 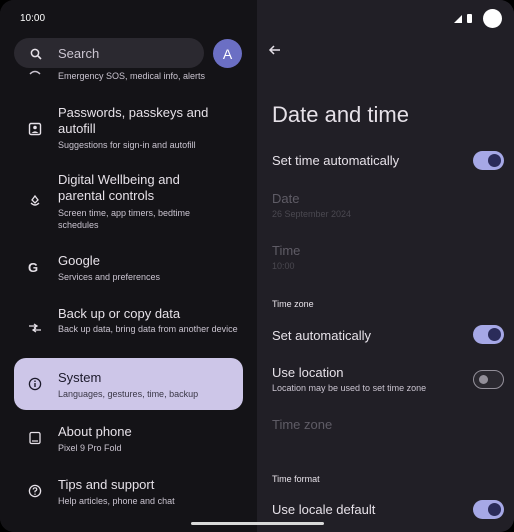 What do you see at coordinates (35, 327) in the screenshot?
I see `sync-arrows-icon` at bounding box center [35, 327].